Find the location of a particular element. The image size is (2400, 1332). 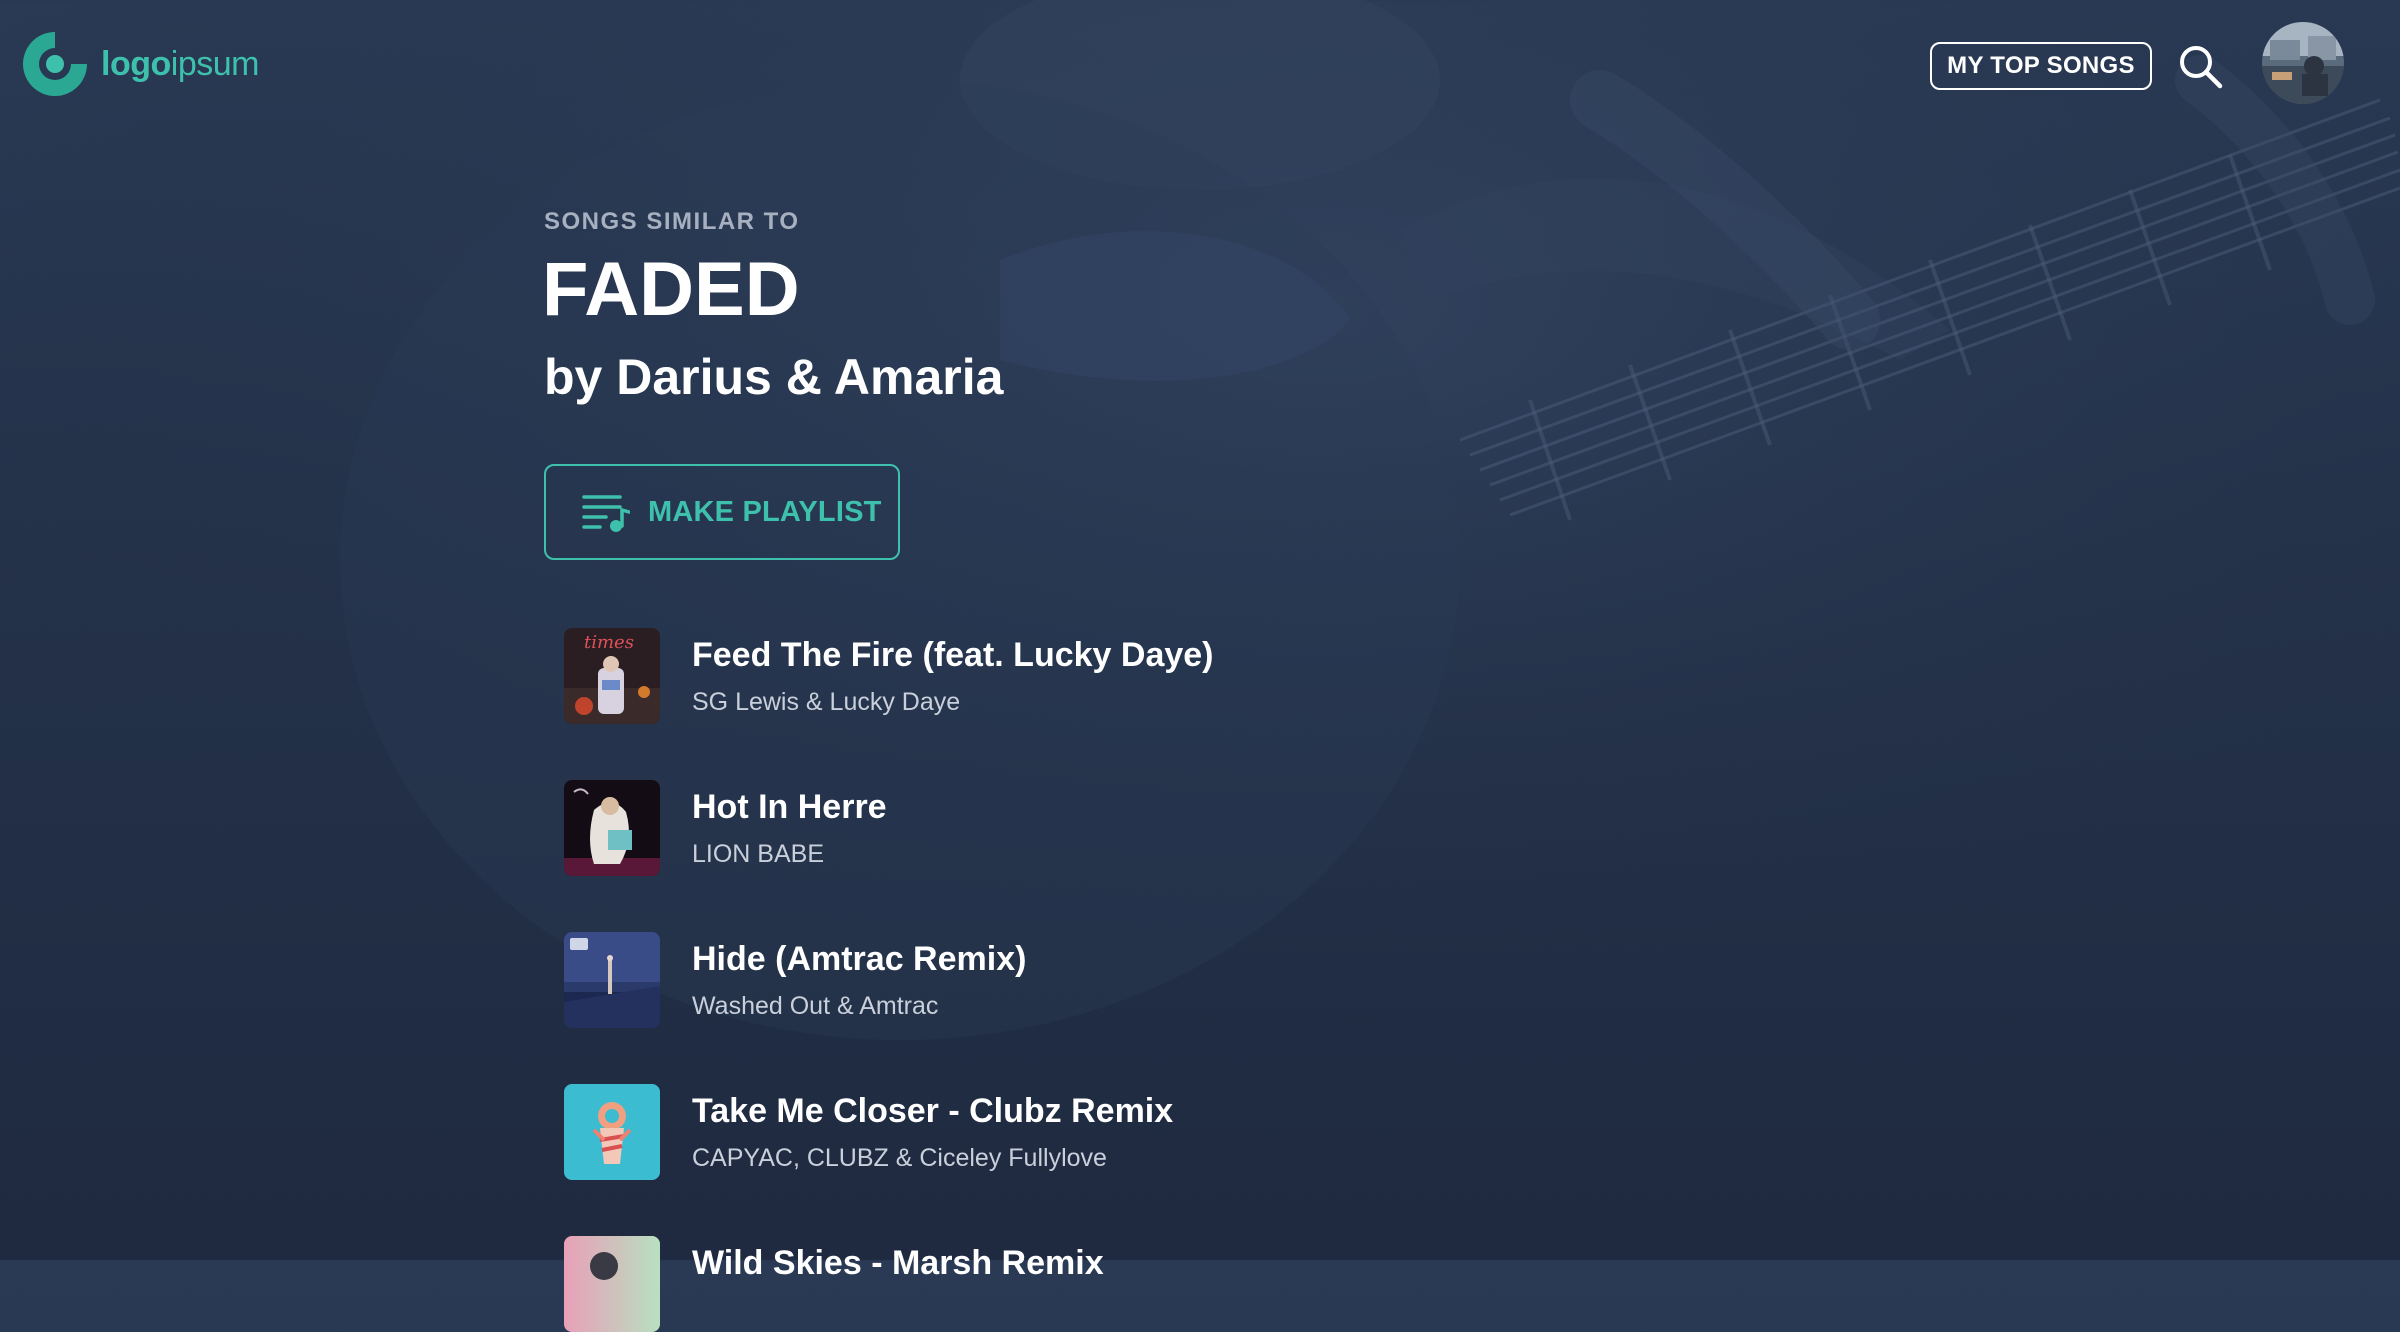

song-title: Take Me Closer - Clubz Remix is located at coordinates (933, 1111).